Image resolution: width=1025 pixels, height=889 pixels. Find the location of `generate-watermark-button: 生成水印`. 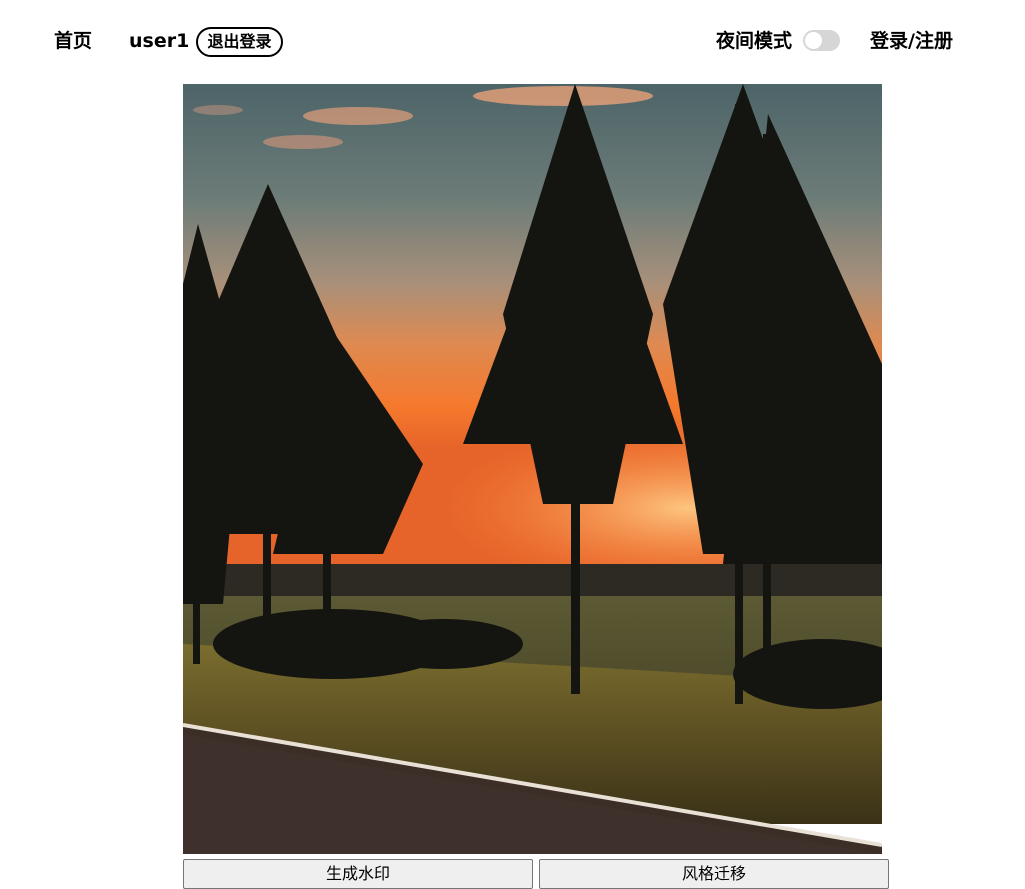

generate-watermark-button: 生成水印 is located at coordinates (358, 874).